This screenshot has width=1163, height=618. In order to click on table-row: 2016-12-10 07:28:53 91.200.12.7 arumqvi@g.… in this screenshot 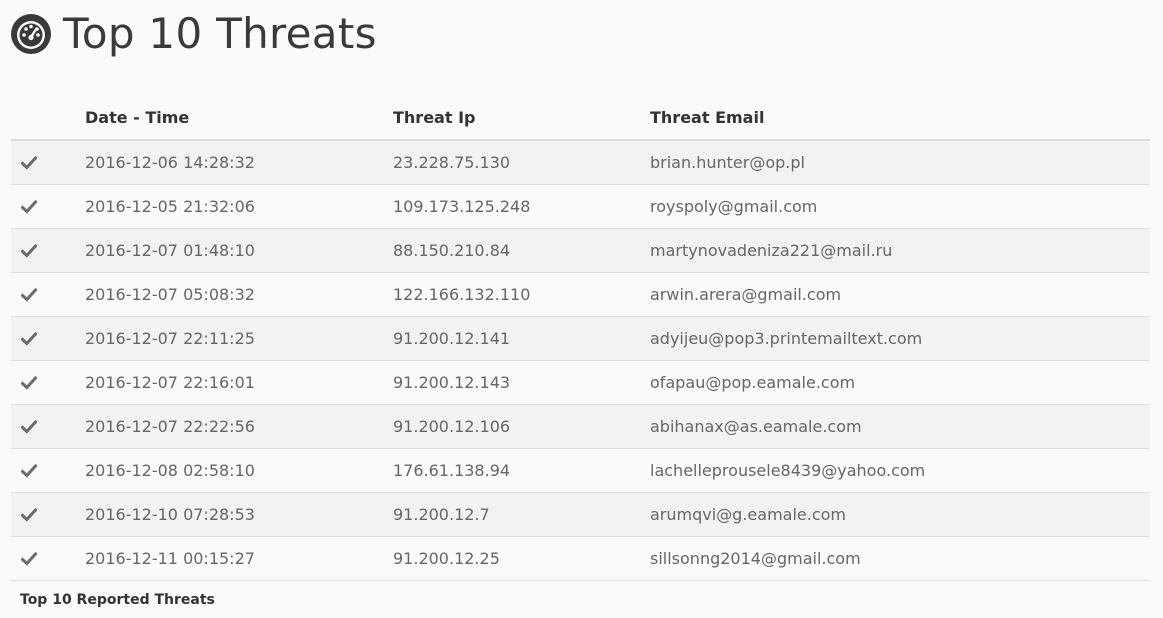, I will do `click(580, 514)`.